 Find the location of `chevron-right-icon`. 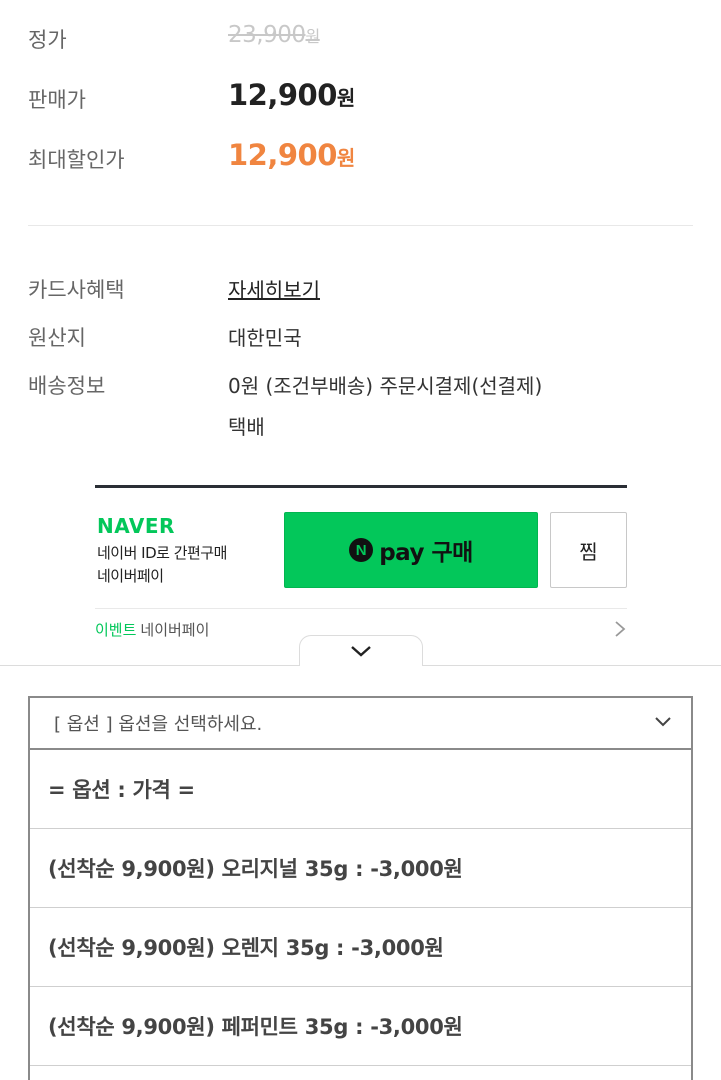

chevron-right-icon is located at coordinates (620, 629).